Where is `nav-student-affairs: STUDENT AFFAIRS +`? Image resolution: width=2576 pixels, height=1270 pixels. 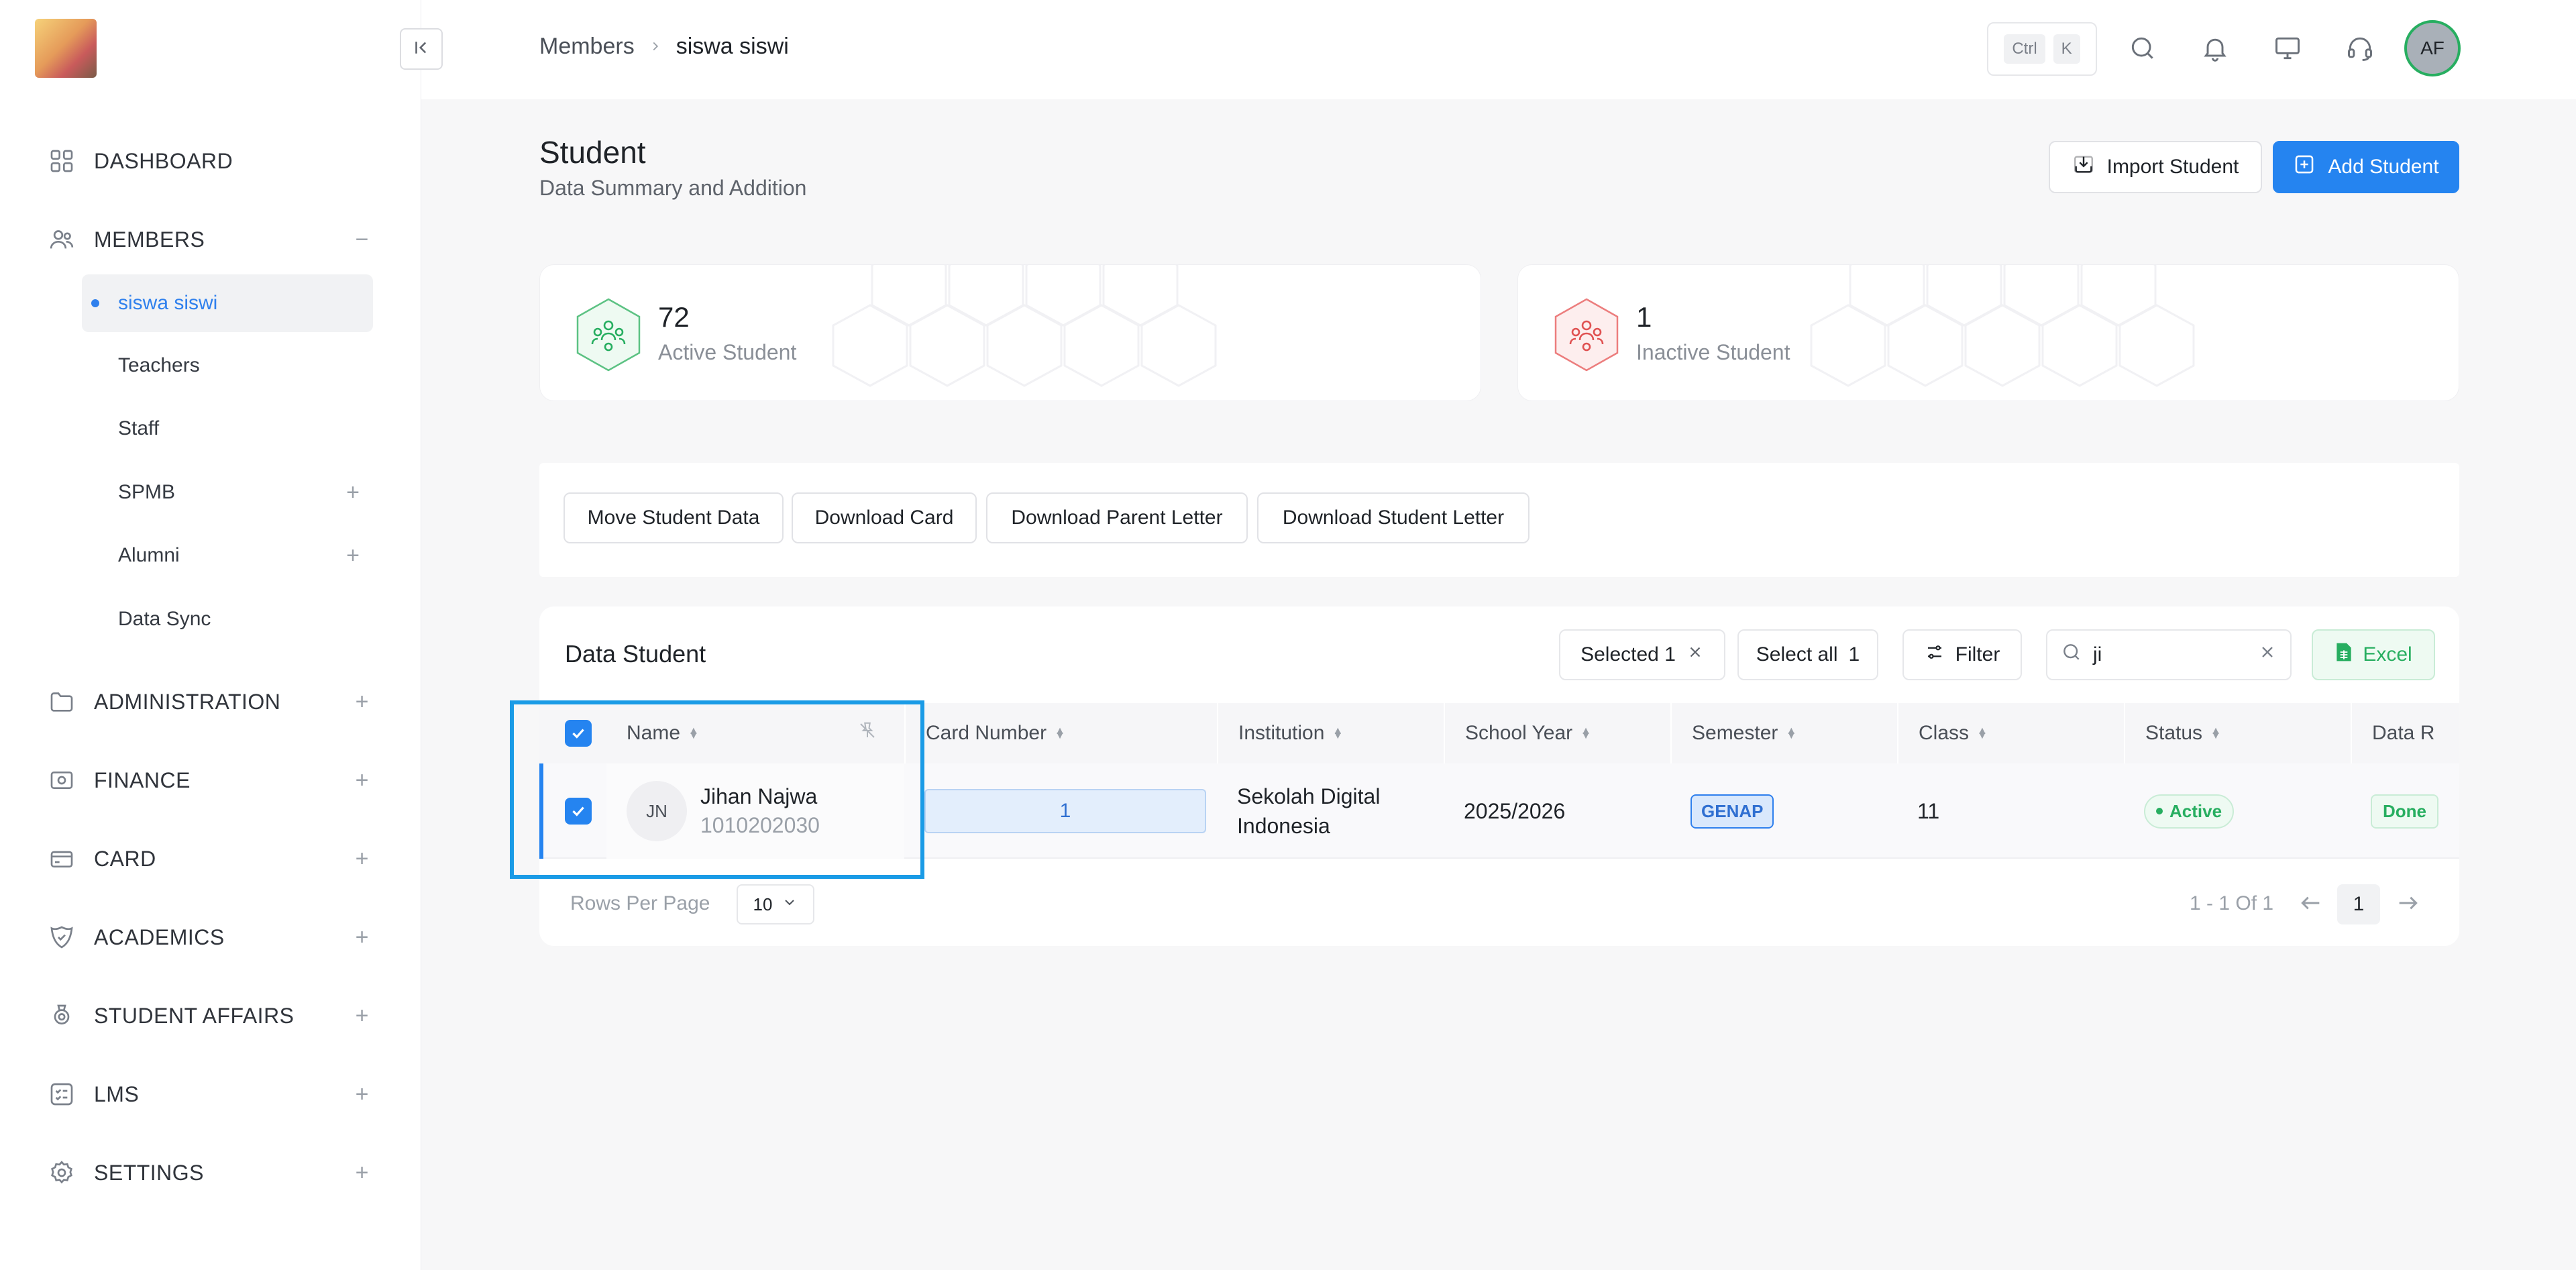 nav-student-affairs: STUDENT AFFAIRS + is located at coordinates (208, 1016).